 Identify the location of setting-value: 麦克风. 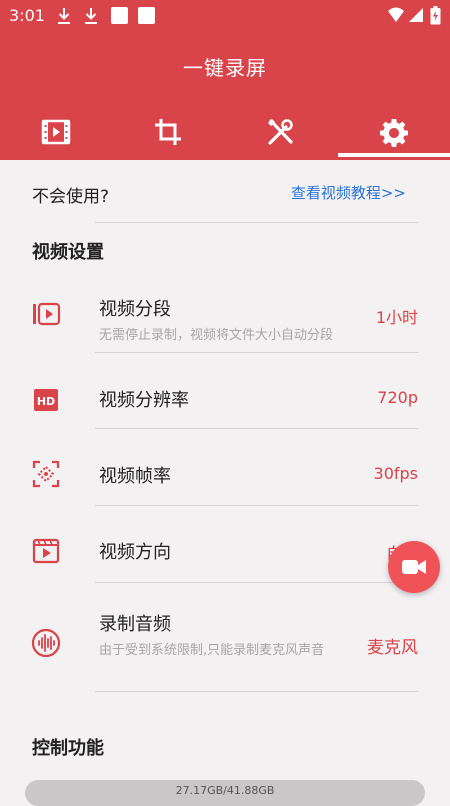
(392, 648).